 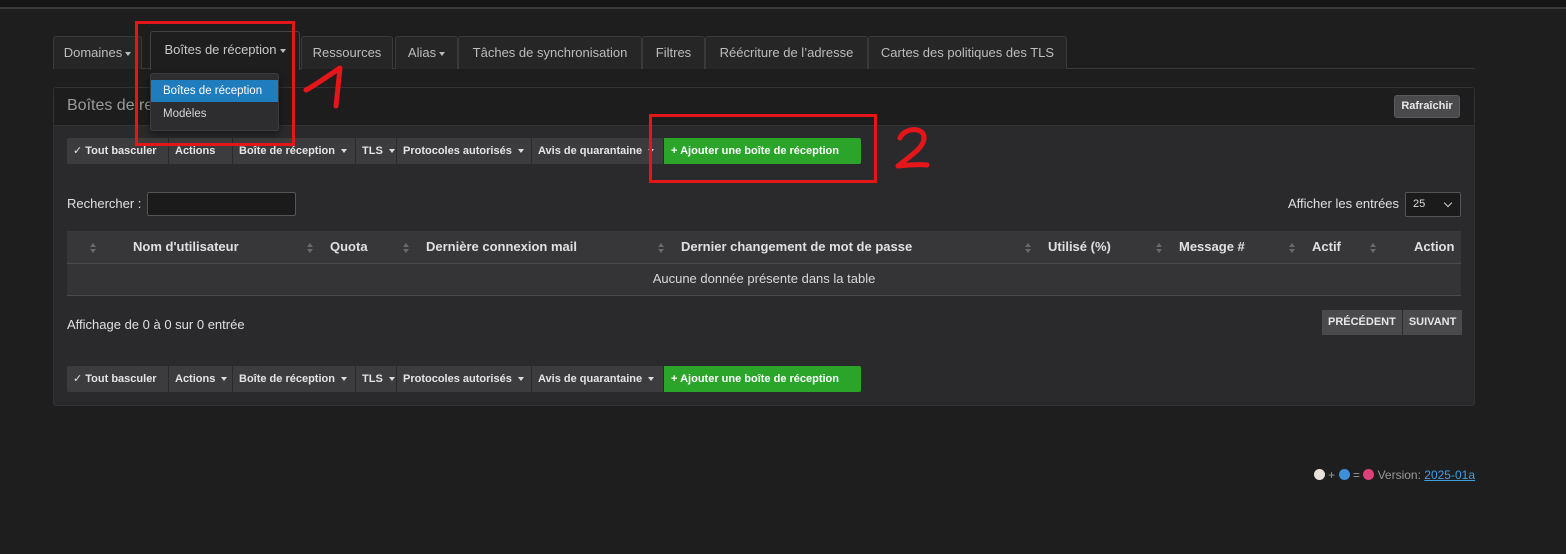 What do you see at coordinates (347, 52) in the screenshot?
I see `tab-label: Ressources` at bounding box center [347, 52].